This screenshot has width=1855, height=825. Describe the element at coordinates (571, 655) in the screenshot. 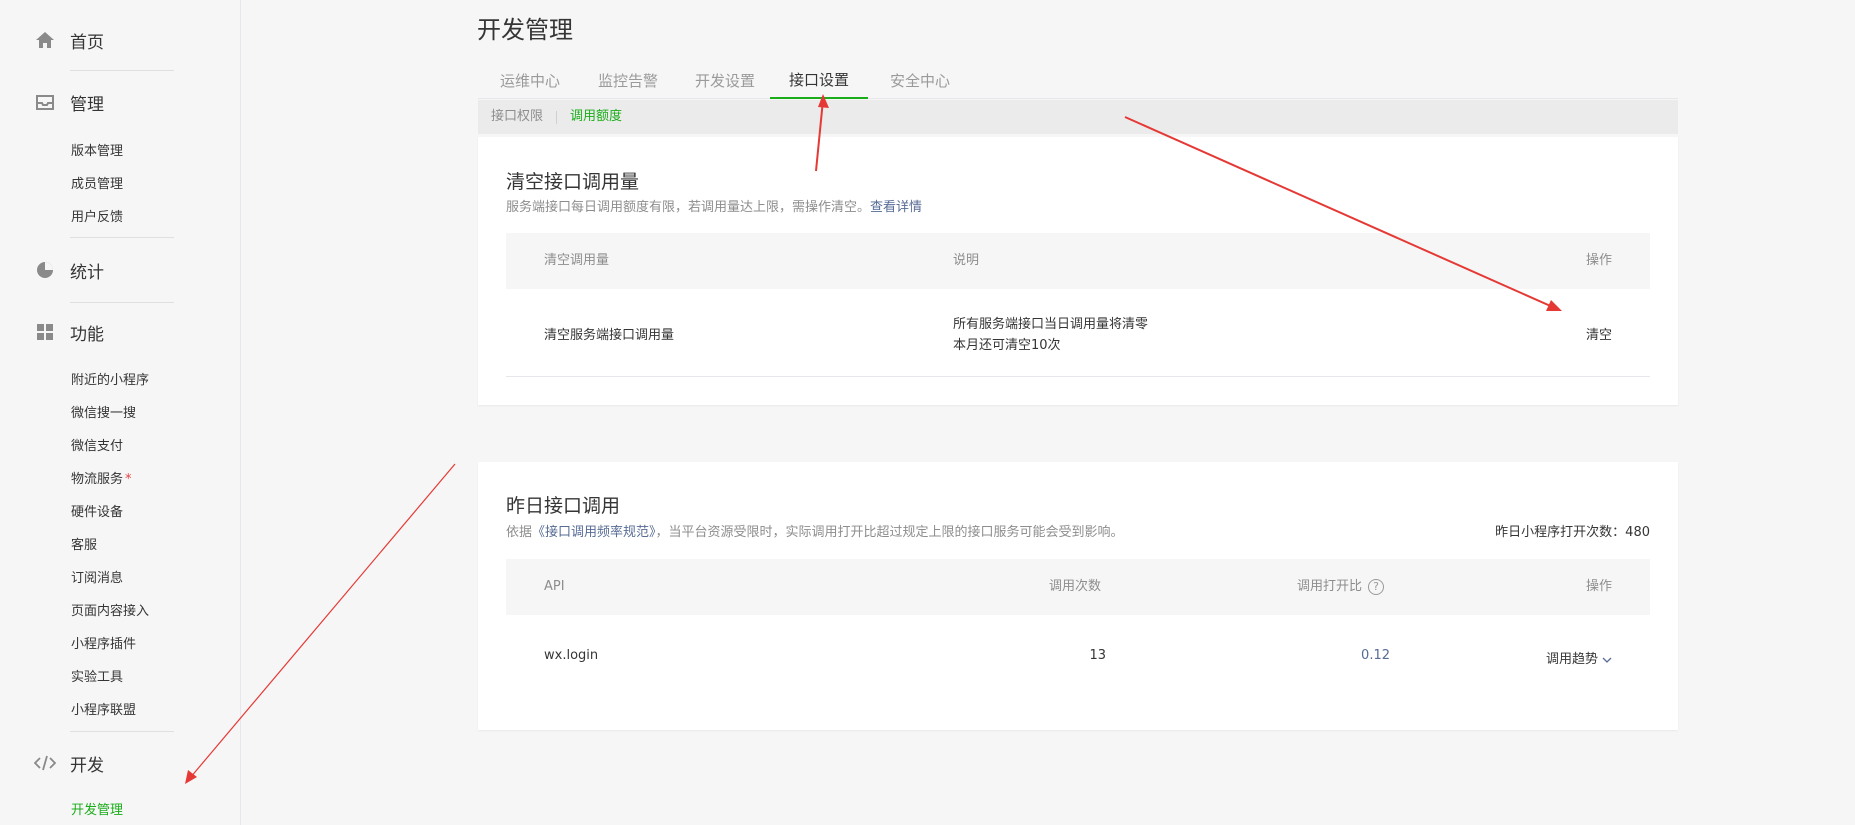

I see `api-name: wx.login` at that location.